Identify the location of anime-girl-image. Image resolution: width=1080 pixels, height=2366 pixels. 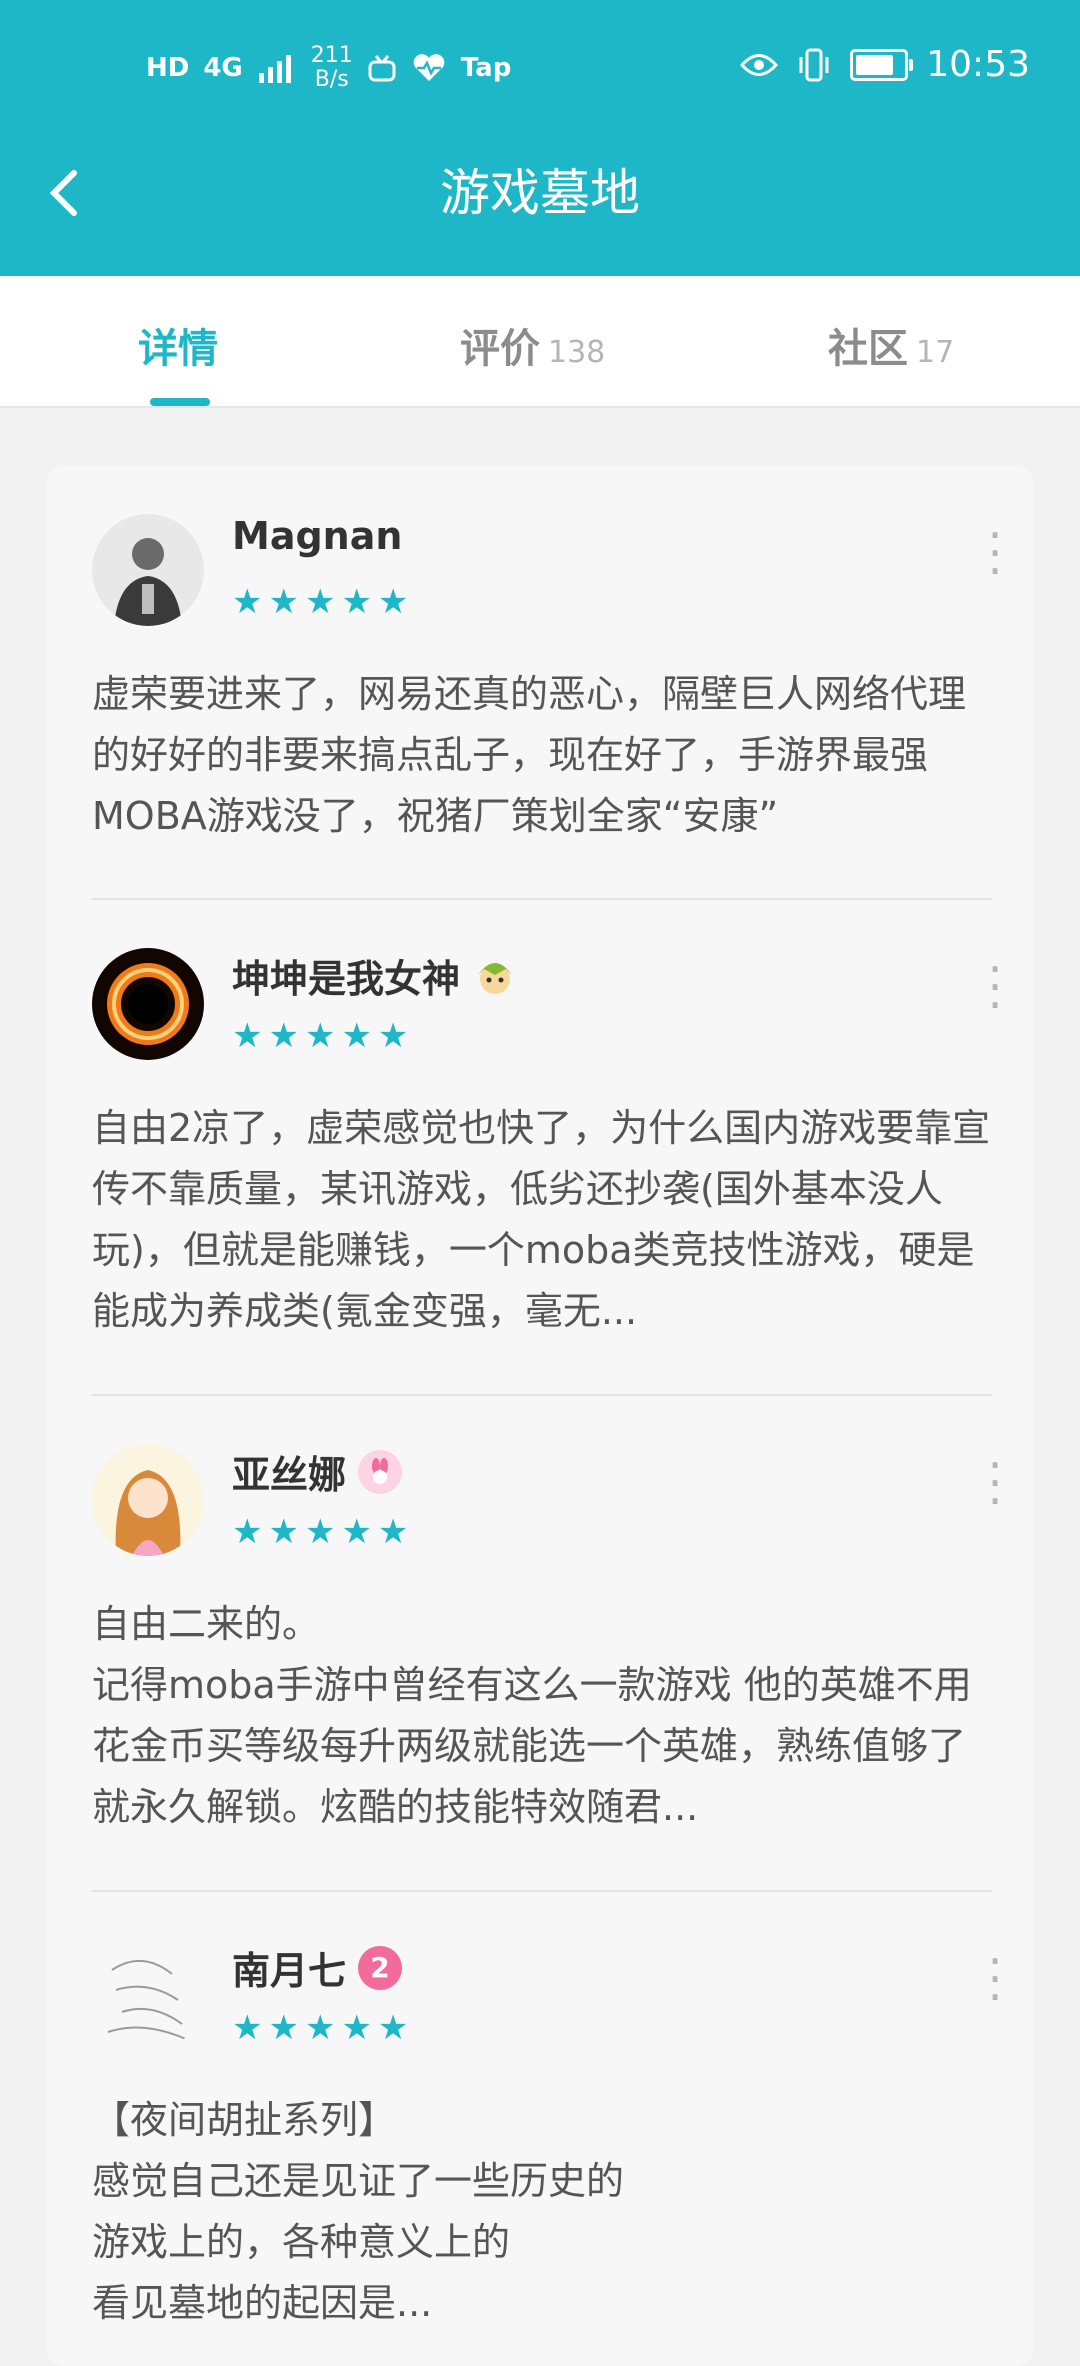
(148, 1500).